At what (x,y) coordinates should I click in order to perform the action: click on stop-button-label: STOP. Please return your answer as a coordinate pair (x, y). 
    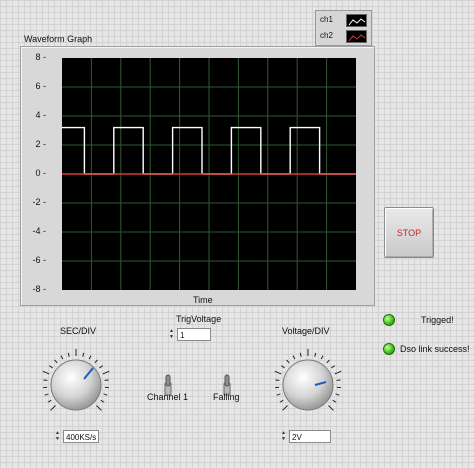
    Looking at the image, I should click on (409, 232).